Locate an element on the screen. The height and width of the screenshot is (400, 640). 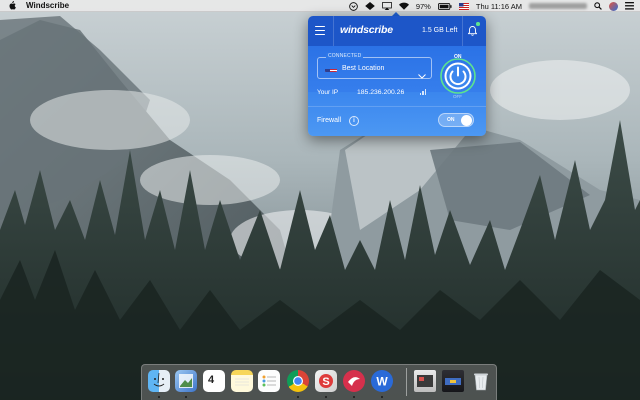
svg-text: S is located at coordinates (325, 382).